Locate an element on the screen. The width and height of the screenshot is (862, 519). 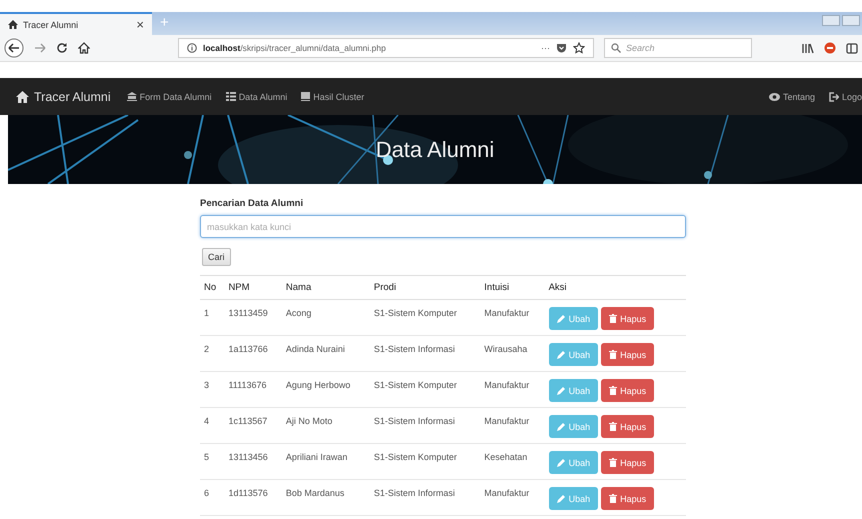
row-number: 2 is located at coordinates (207, 349).